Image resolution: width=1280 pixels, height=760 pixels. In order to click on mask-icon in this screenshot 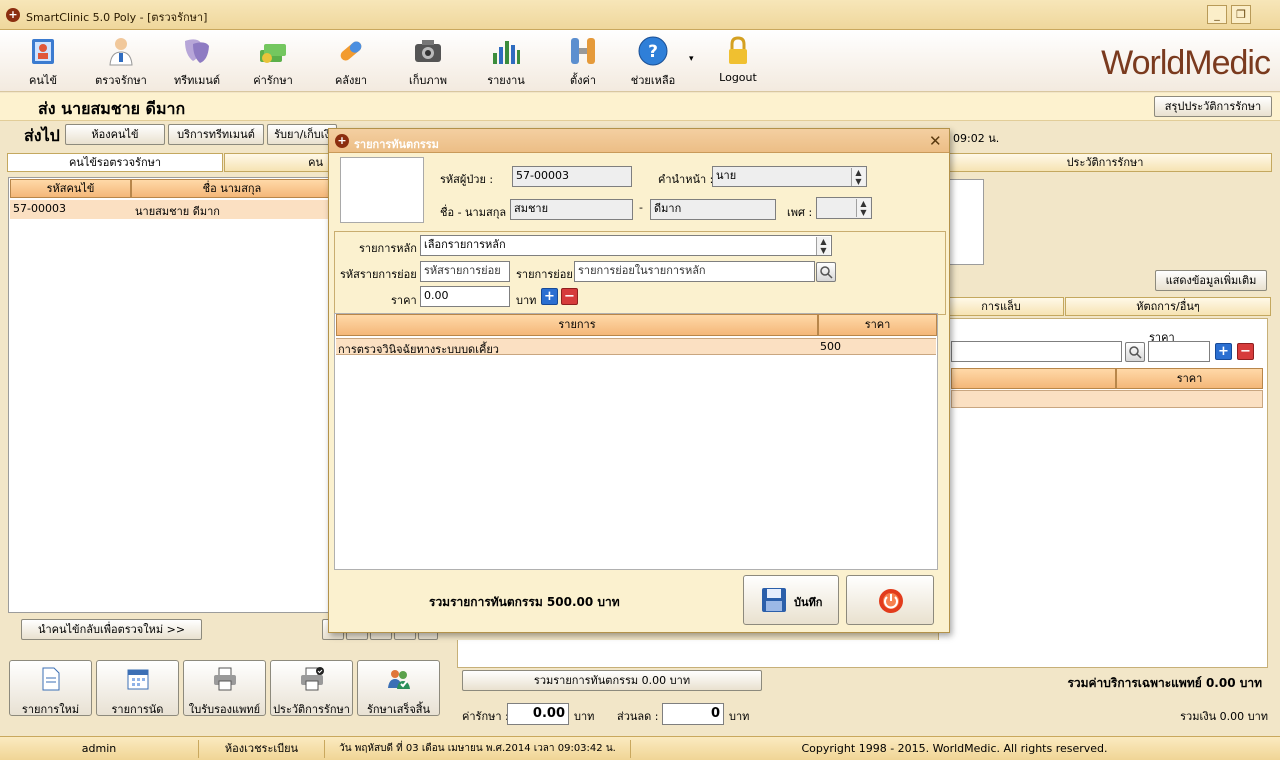, I will do `click(197, 51)`.